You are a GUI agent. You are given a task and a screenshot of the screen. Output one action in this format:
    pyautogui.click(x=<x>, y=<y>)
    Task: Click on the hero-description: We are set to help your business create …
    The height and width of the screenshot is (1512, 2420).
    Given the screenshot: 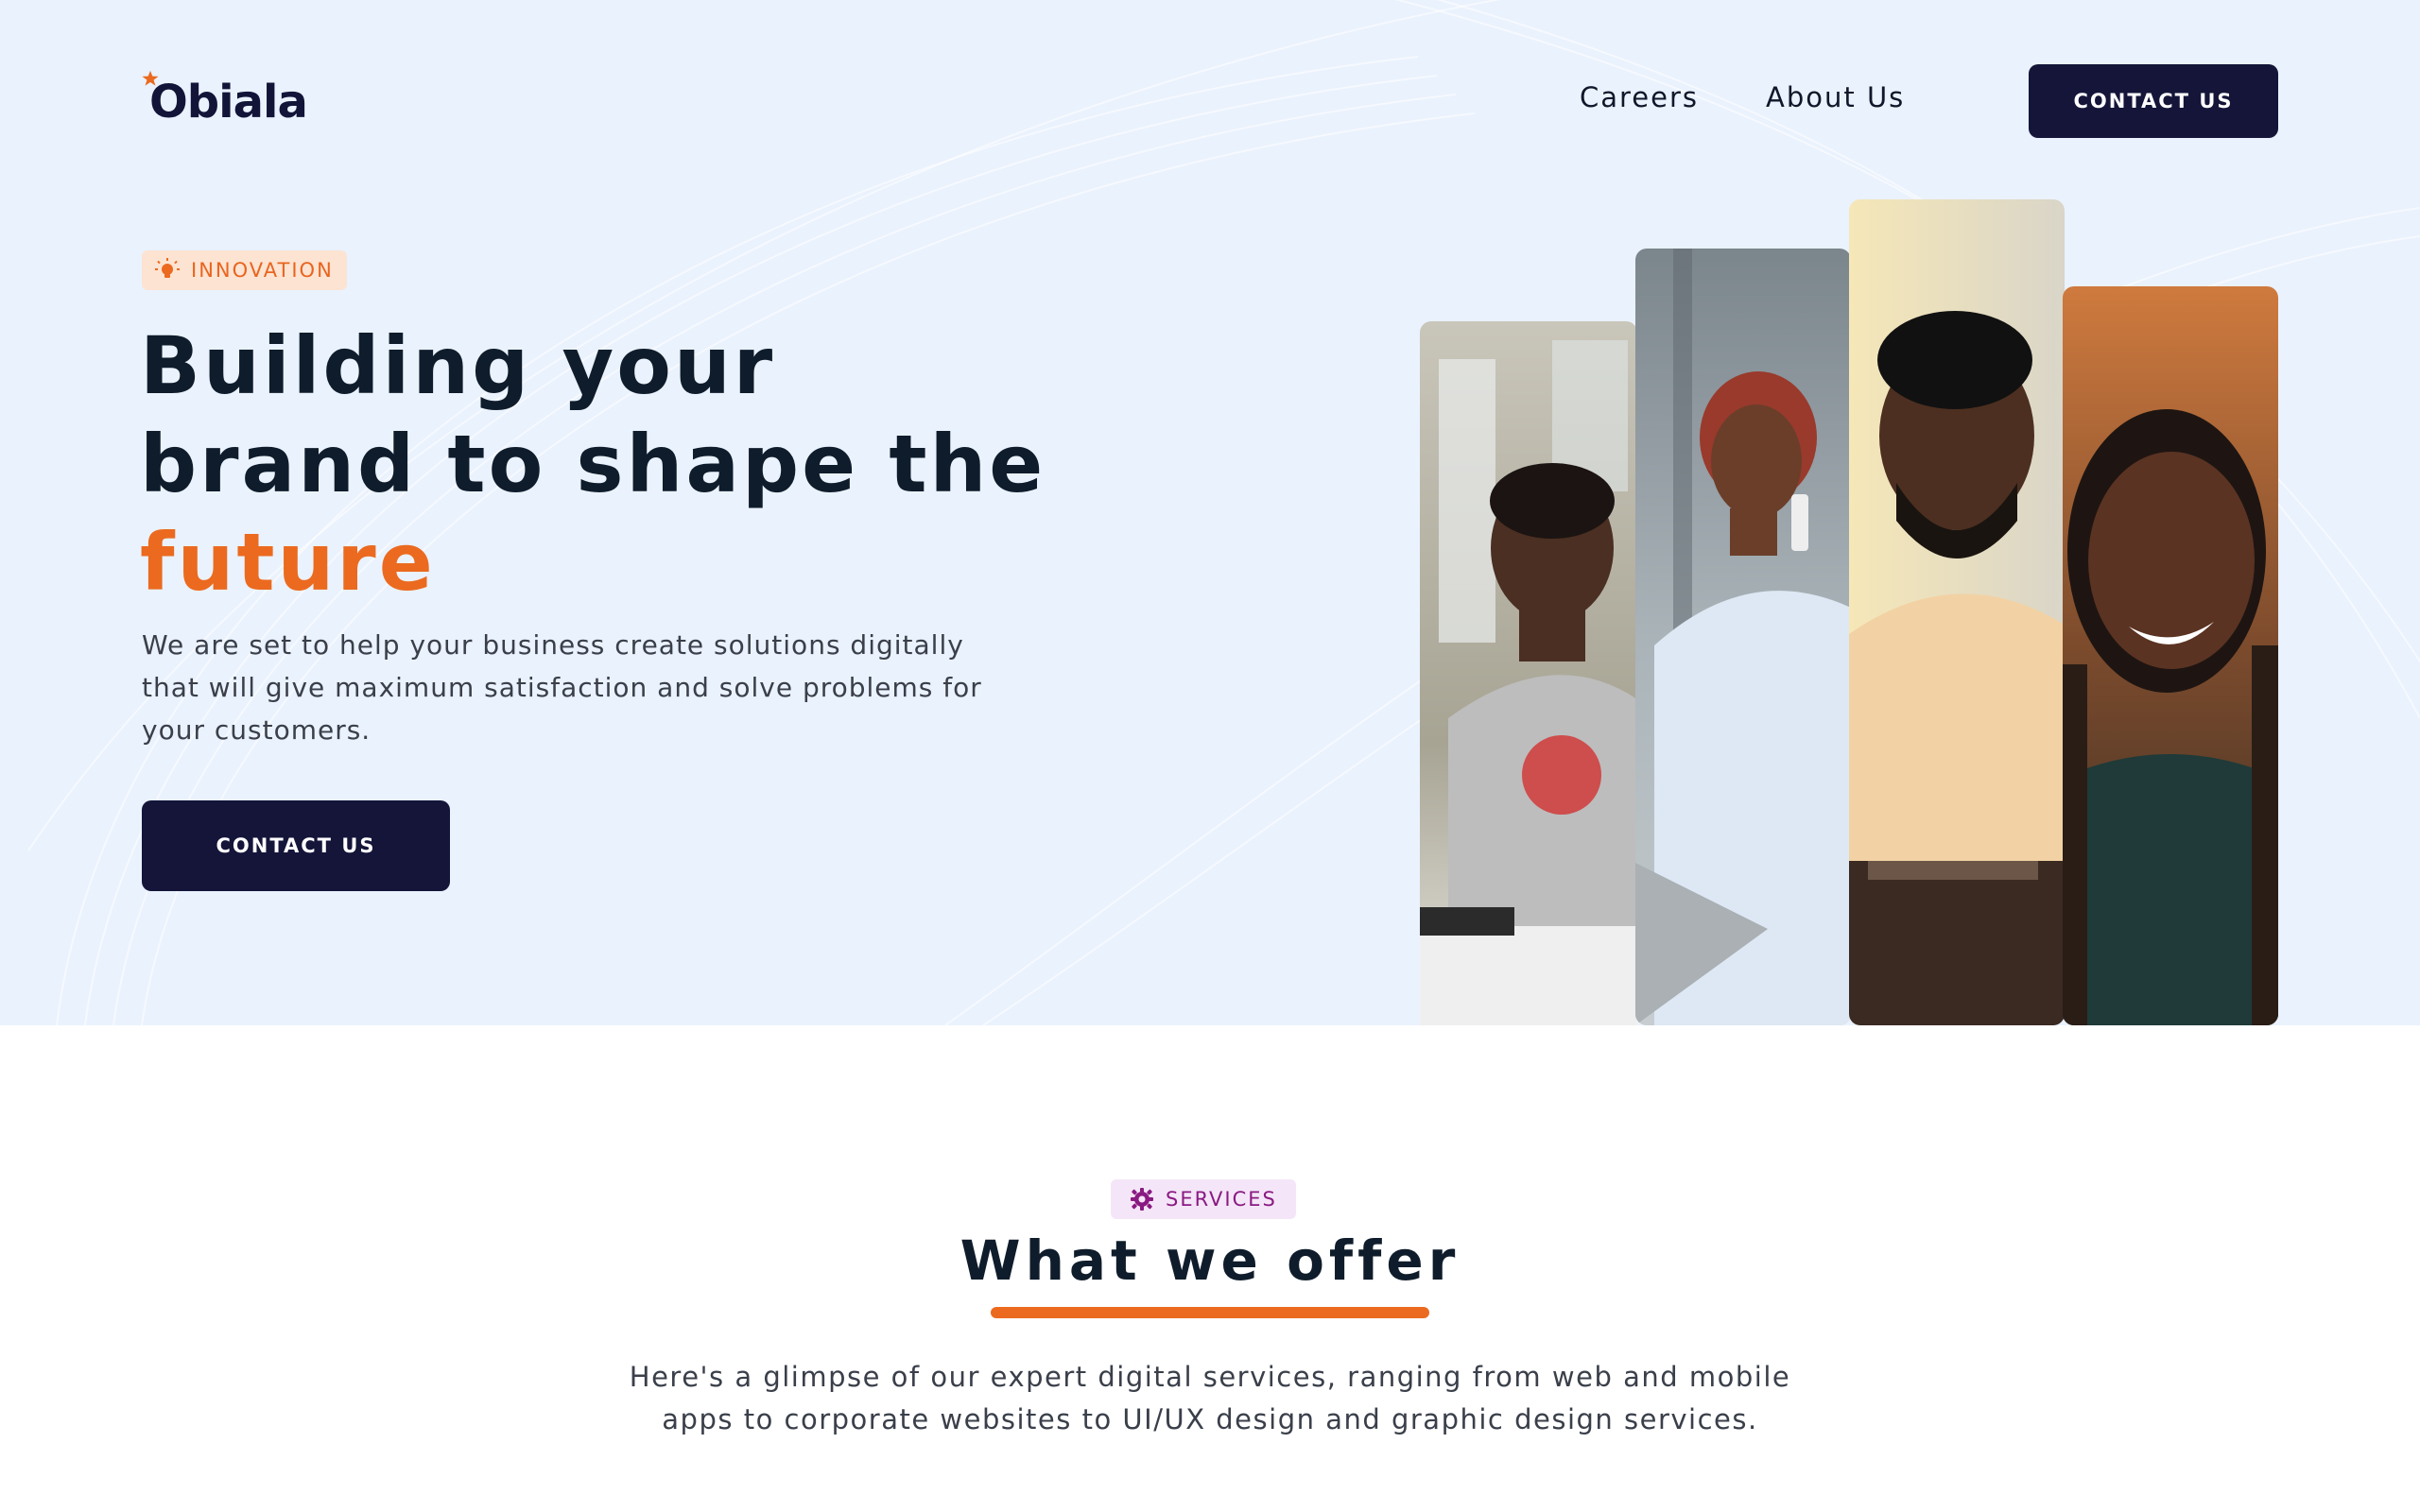 What is the action you would take?
    pyautogui.click(x=562, y=687)
    